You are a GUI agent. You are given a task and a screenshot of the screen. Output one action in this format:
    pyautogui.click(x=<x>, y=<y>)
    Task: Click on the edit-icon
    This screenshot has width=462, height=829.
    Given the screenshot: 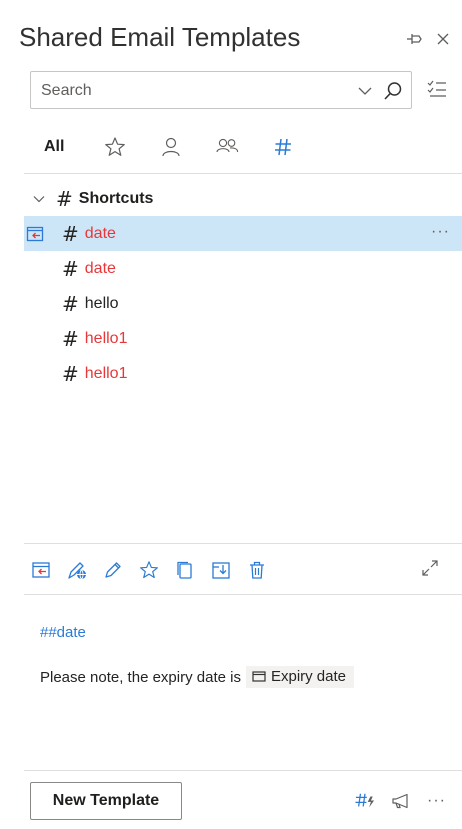 What is the action you would take?
    pyautogui.click(x=113, y=570)
    